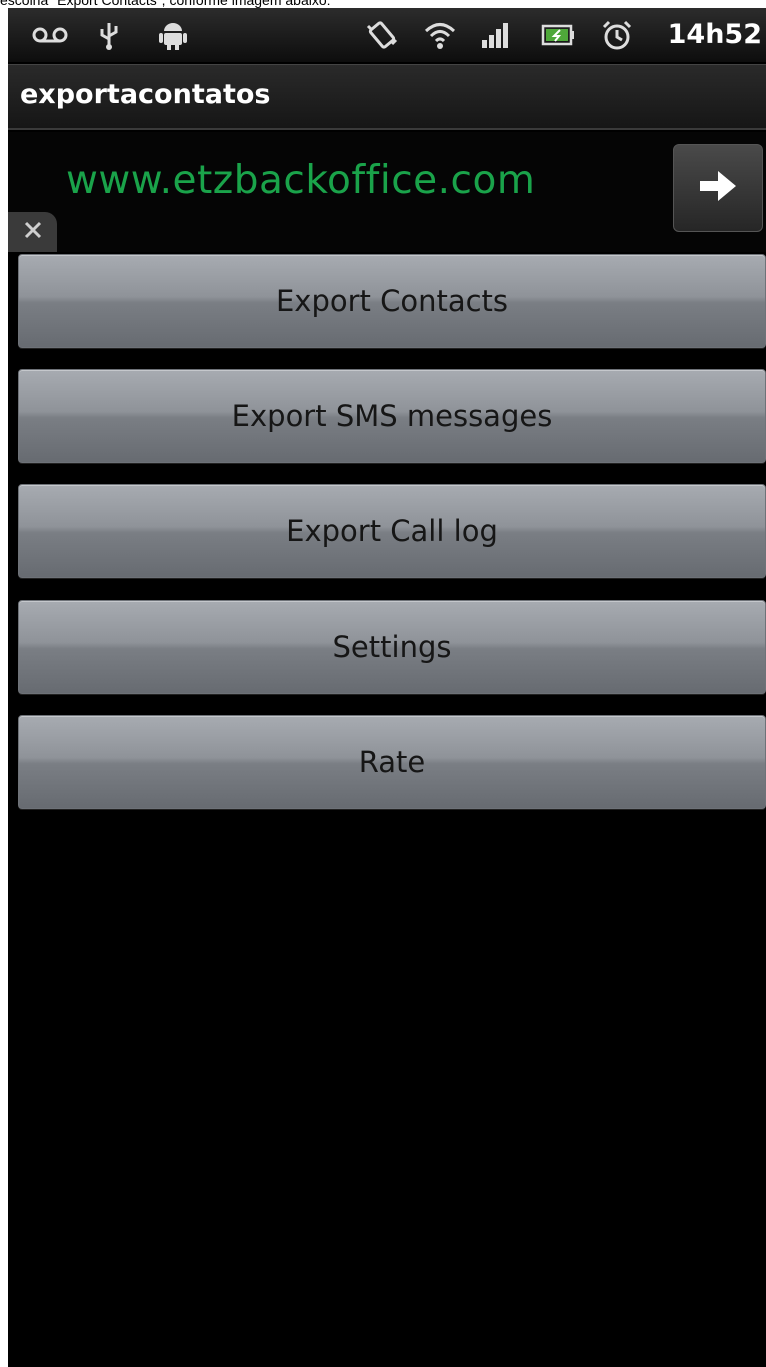  I want to click on app-title: exportacontatos, so click(145, 94).